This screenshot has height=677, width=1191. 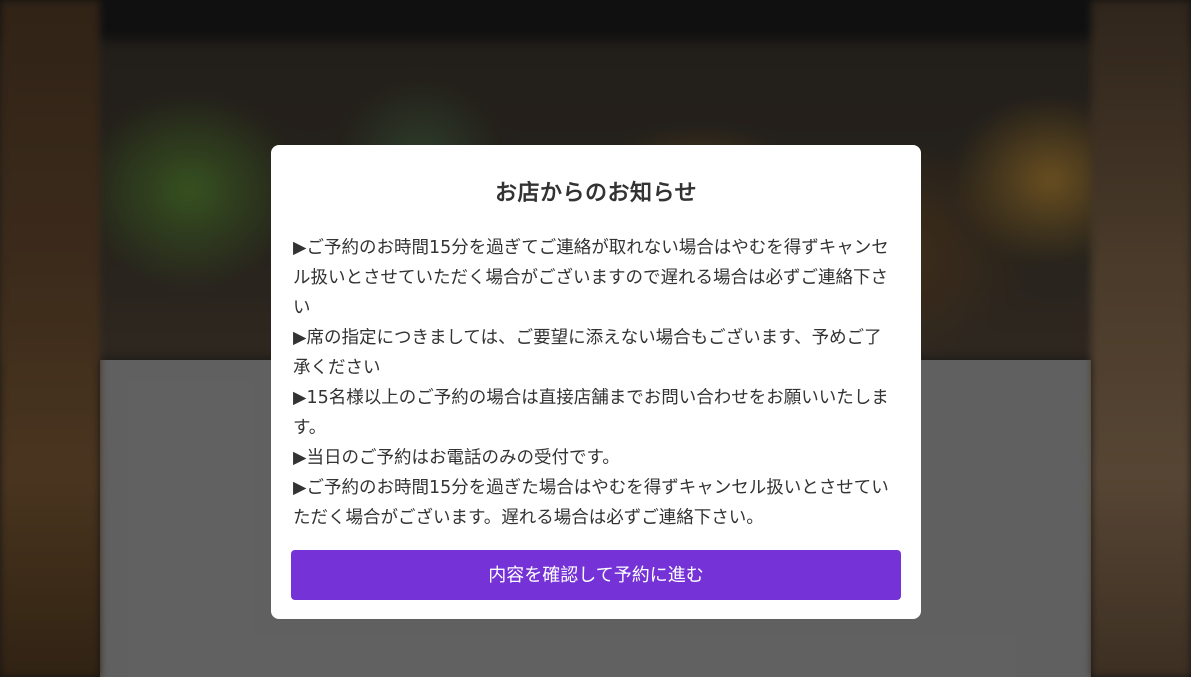 I want to click on modal-title: お店からのお知らせ, so click(x=596, y=193).